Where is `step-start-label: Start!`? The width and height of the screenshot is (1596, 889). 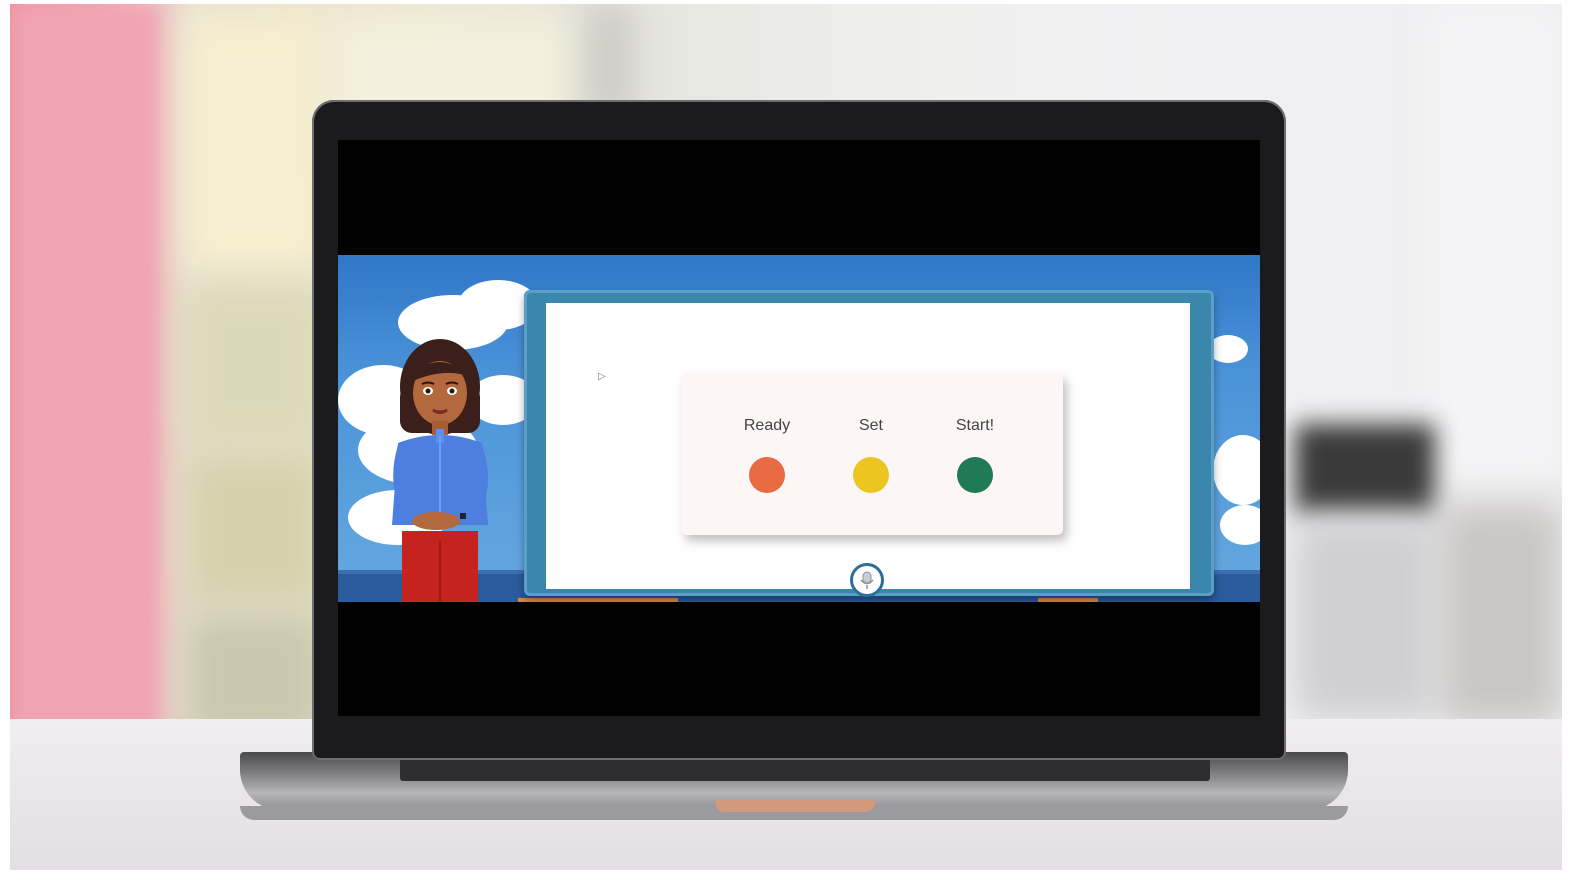 step-start-label: Start! is located at coordinates (975, 425).